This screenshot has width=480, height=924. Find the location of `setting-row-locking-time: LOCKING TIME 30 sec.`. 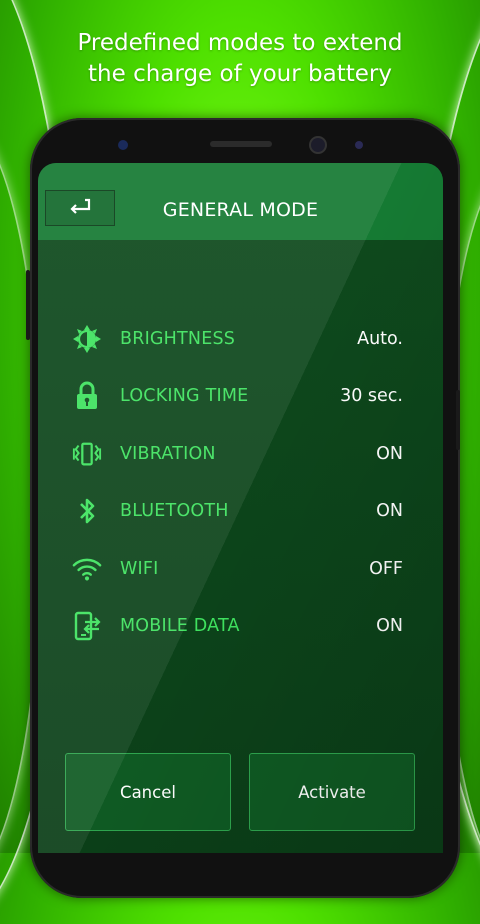

setting-row-locking-time: LOCKING TIME 30 sec. is located at coordinates (240, 396).